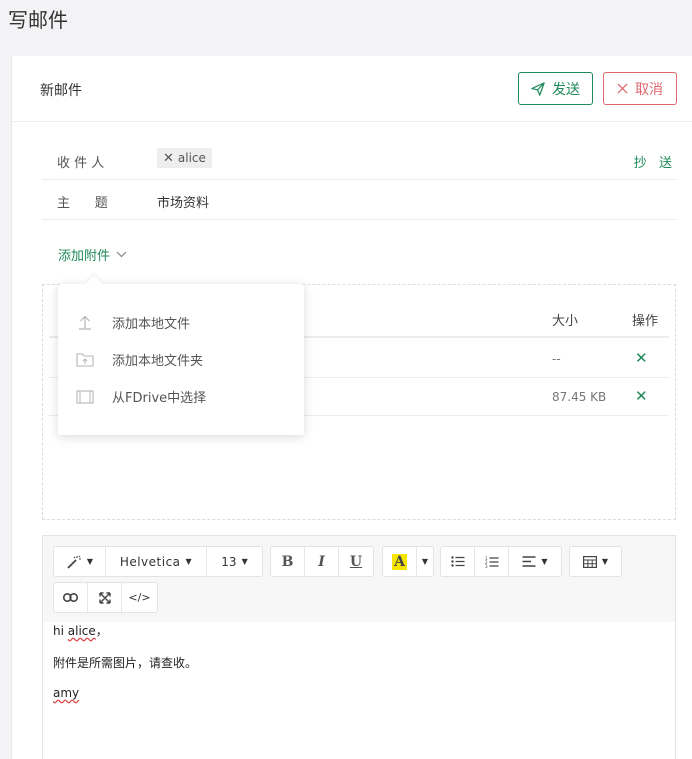 This screenshot has height=759, width=692. Describe the element at coordinates (121, 254) in the screenshot. I see `chevron-down-icon` at that location.